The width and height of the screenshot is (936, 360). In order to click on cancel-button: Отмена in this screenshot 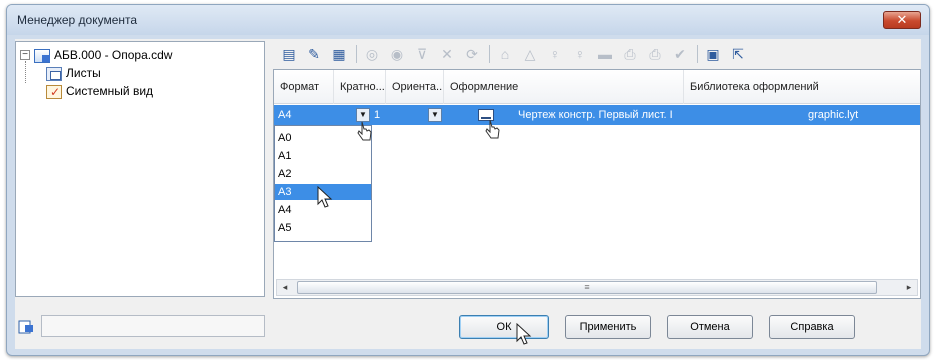, I will do `click(710, 327)`.